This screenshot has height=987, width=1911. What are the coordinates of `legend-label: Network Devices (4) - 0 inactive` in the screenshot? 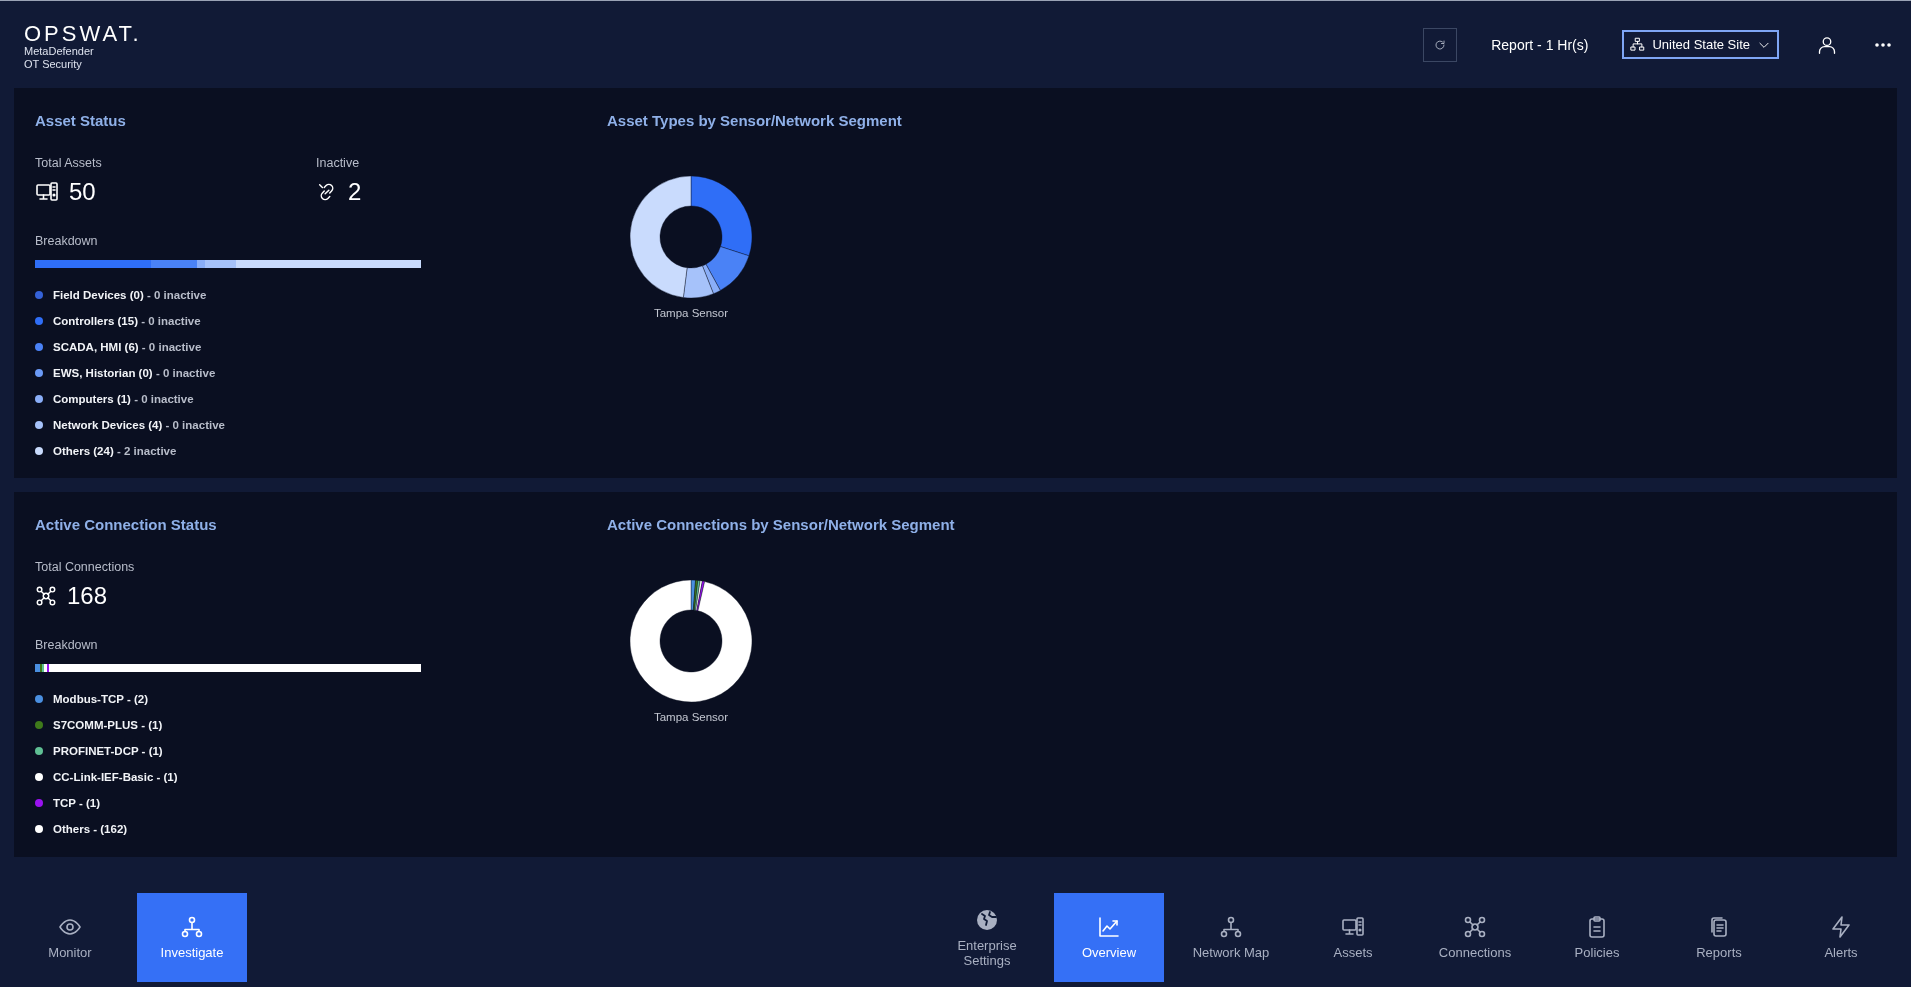 It's located at (139, 424).